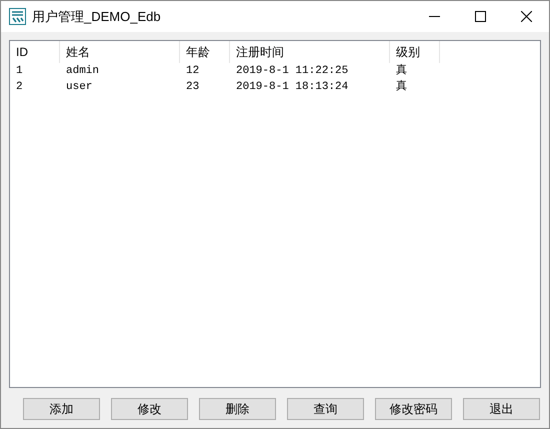 The width and height of the screenshot is (550, 429). I want to click on table-cell-text: user, so click(79, 87).